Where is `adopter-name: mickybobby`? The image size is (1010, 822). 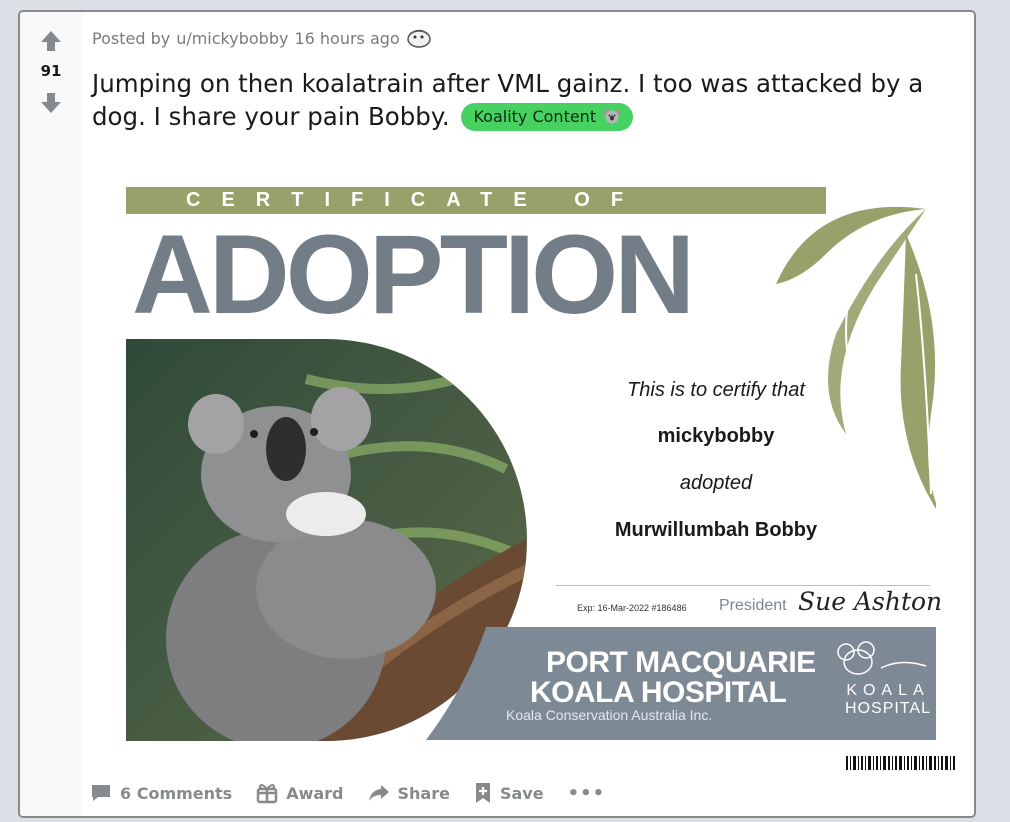
adopter-name: mickybobby is located at coordinates (716, 436).